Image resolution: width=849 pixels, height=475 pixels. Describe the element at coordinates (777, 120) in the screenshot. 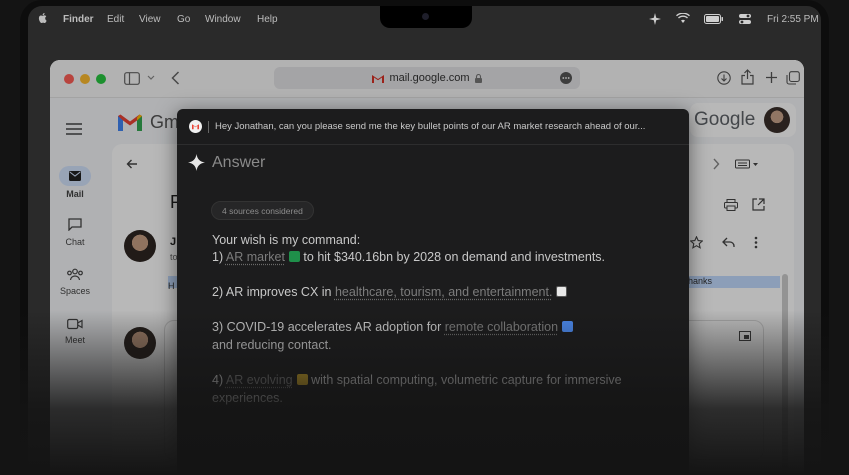

I see `account-avatar` at that location.